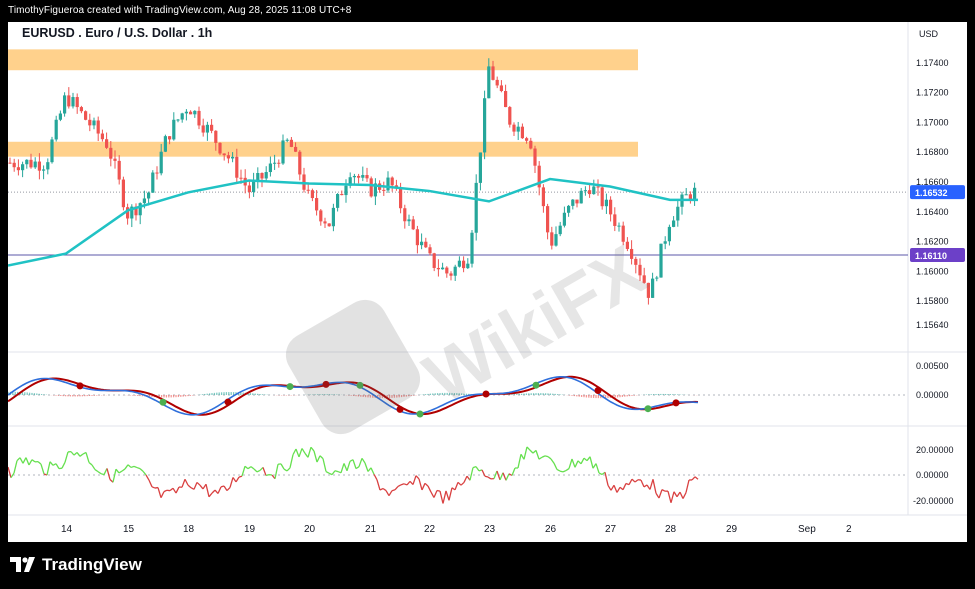 The image size is (975, 589). Describe the element at coordinates (76, 565) in the screenshot. I see `tradingview-logo: TradingView` at that location.